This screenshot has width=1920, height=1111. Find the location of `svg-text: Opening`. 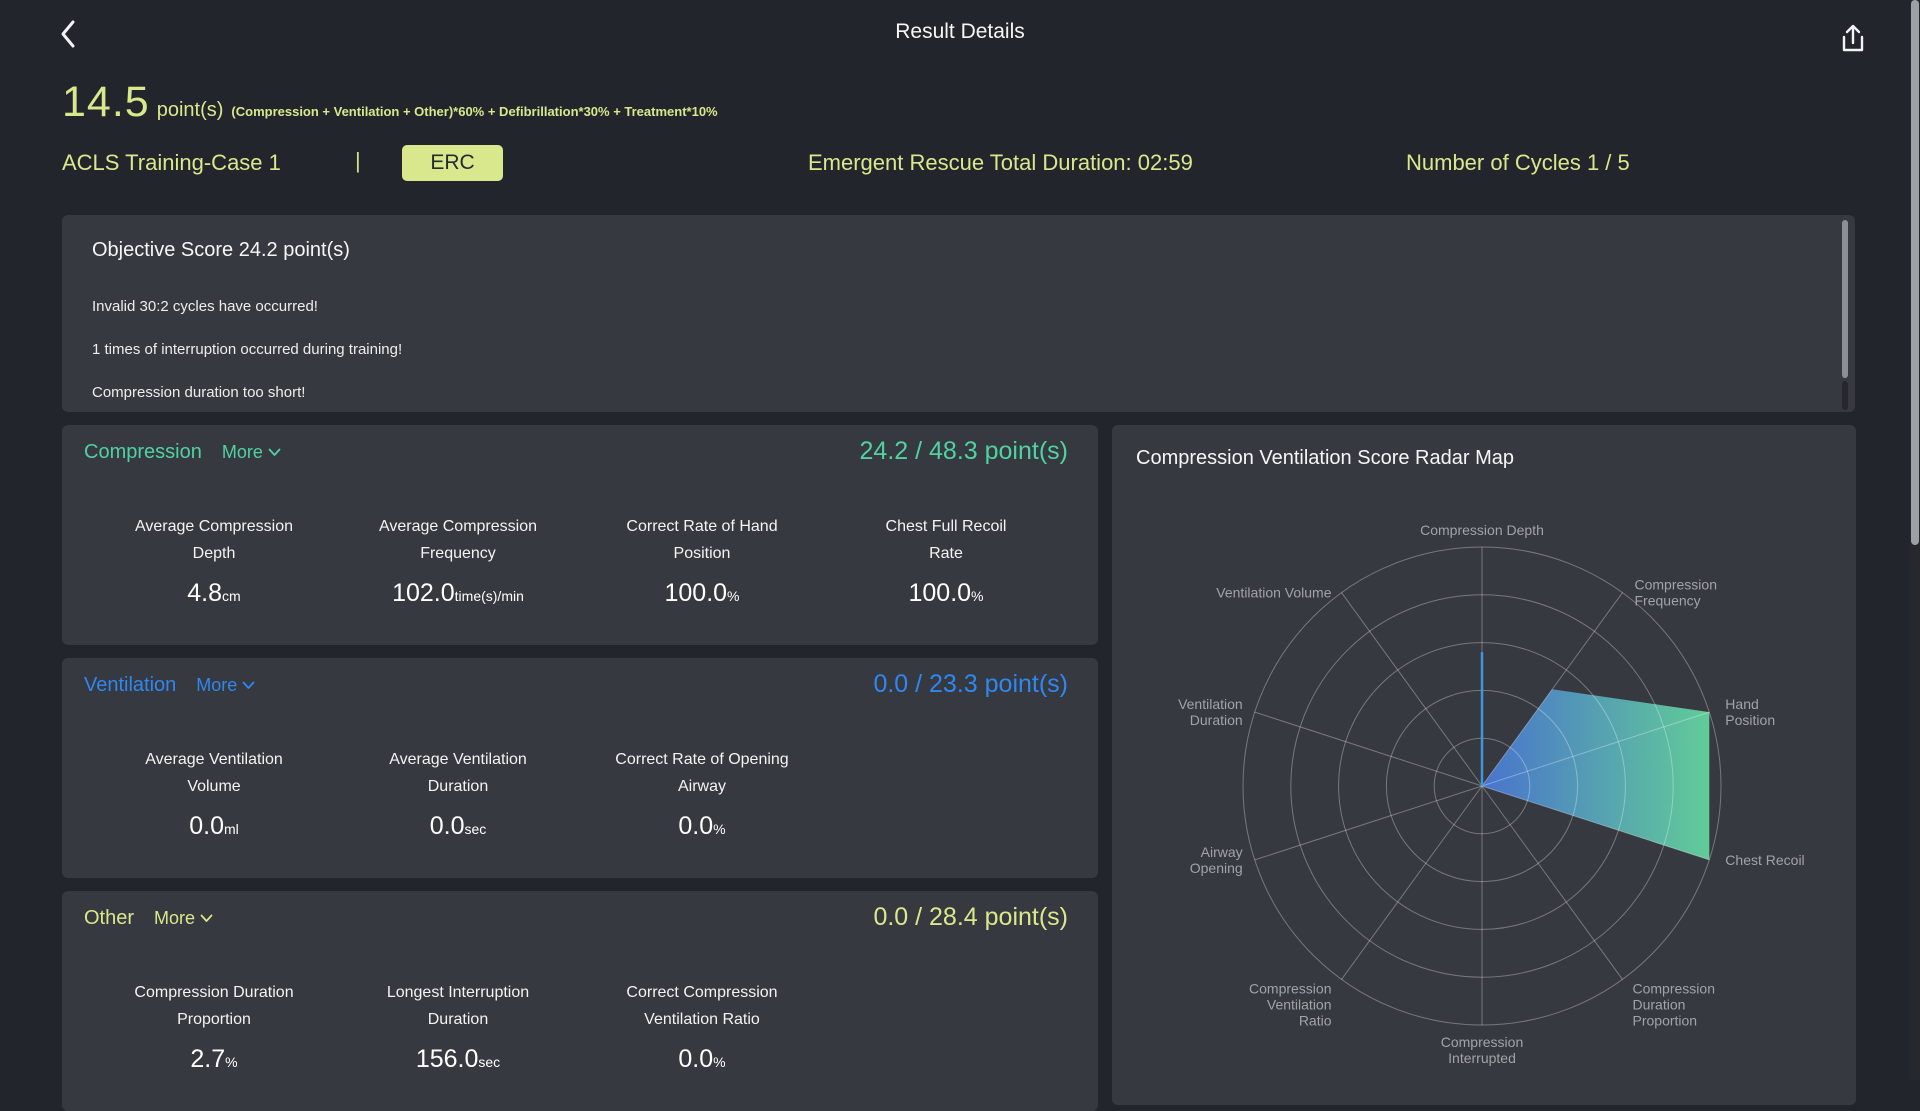

svg-text: Opening is located at coordinates (1216, 868).